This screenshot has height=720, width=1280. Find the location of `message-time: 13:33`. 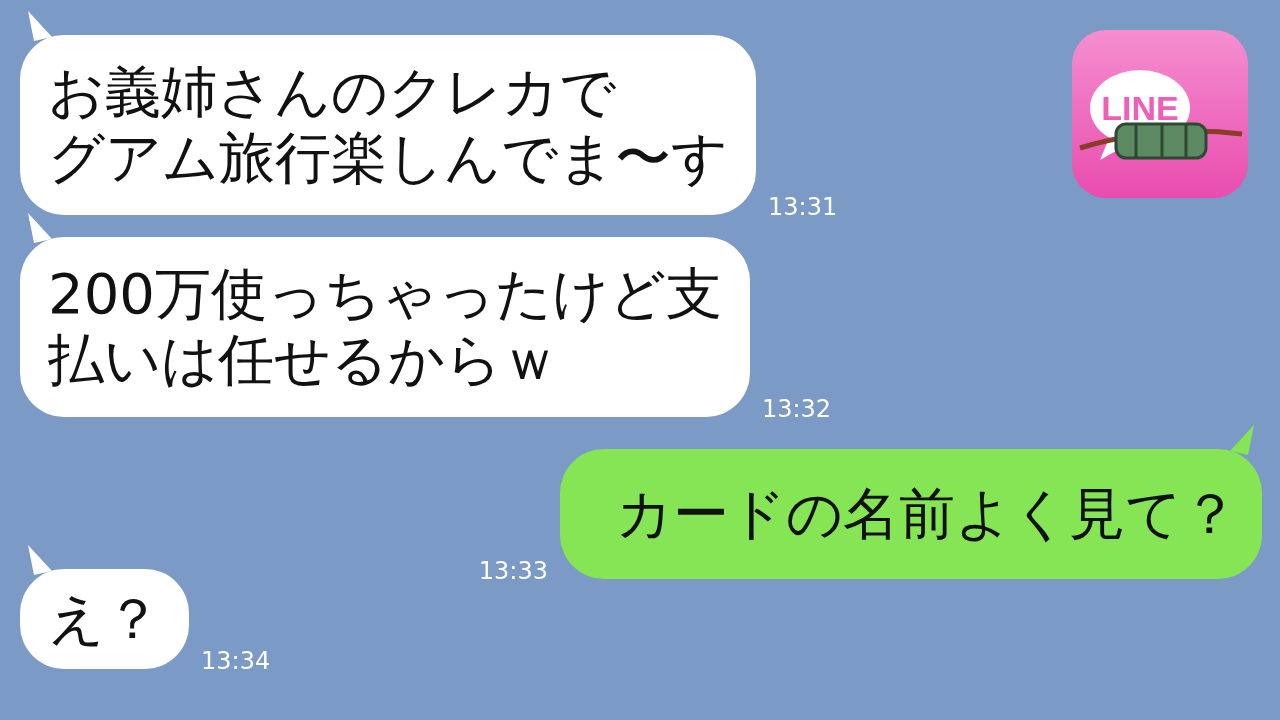

message-time: 13:33 is located at coordinates (513, 571).